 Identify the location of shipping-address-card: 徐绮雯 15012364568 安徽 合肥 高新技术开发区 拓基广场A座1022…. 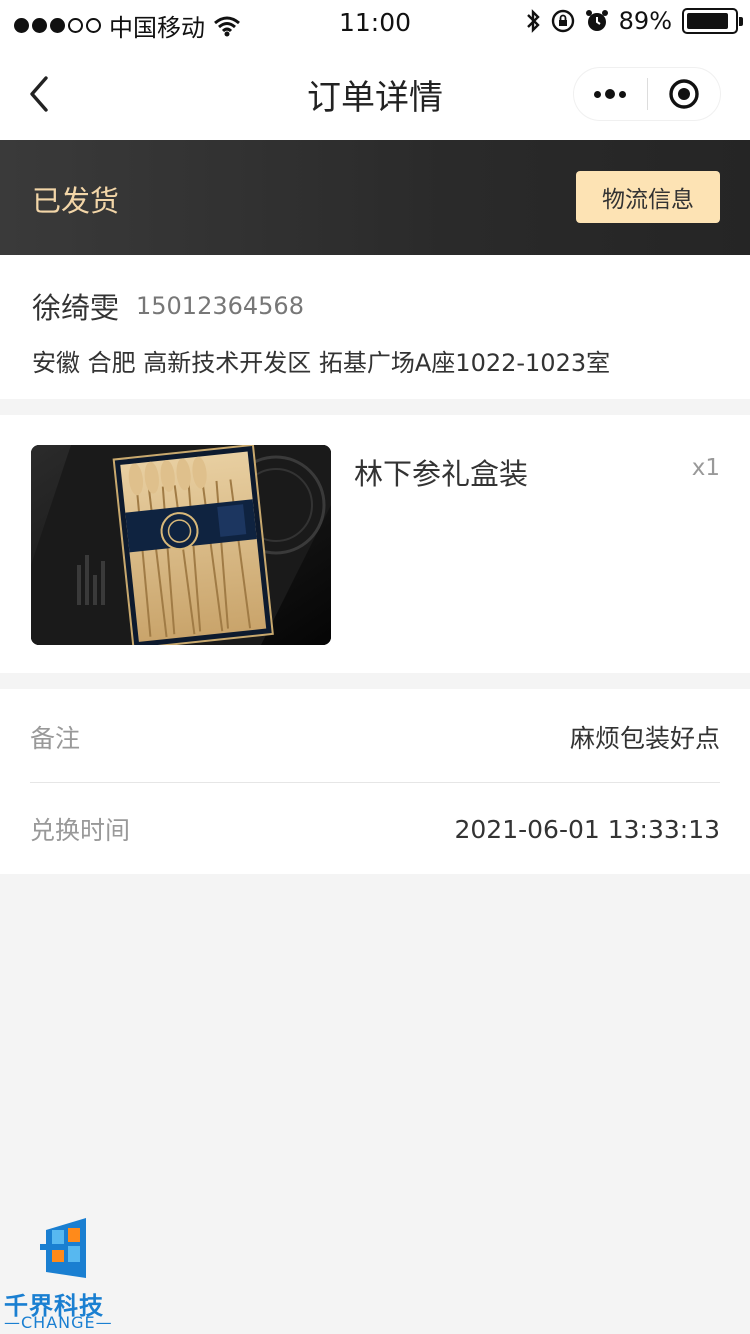
(375, 327).